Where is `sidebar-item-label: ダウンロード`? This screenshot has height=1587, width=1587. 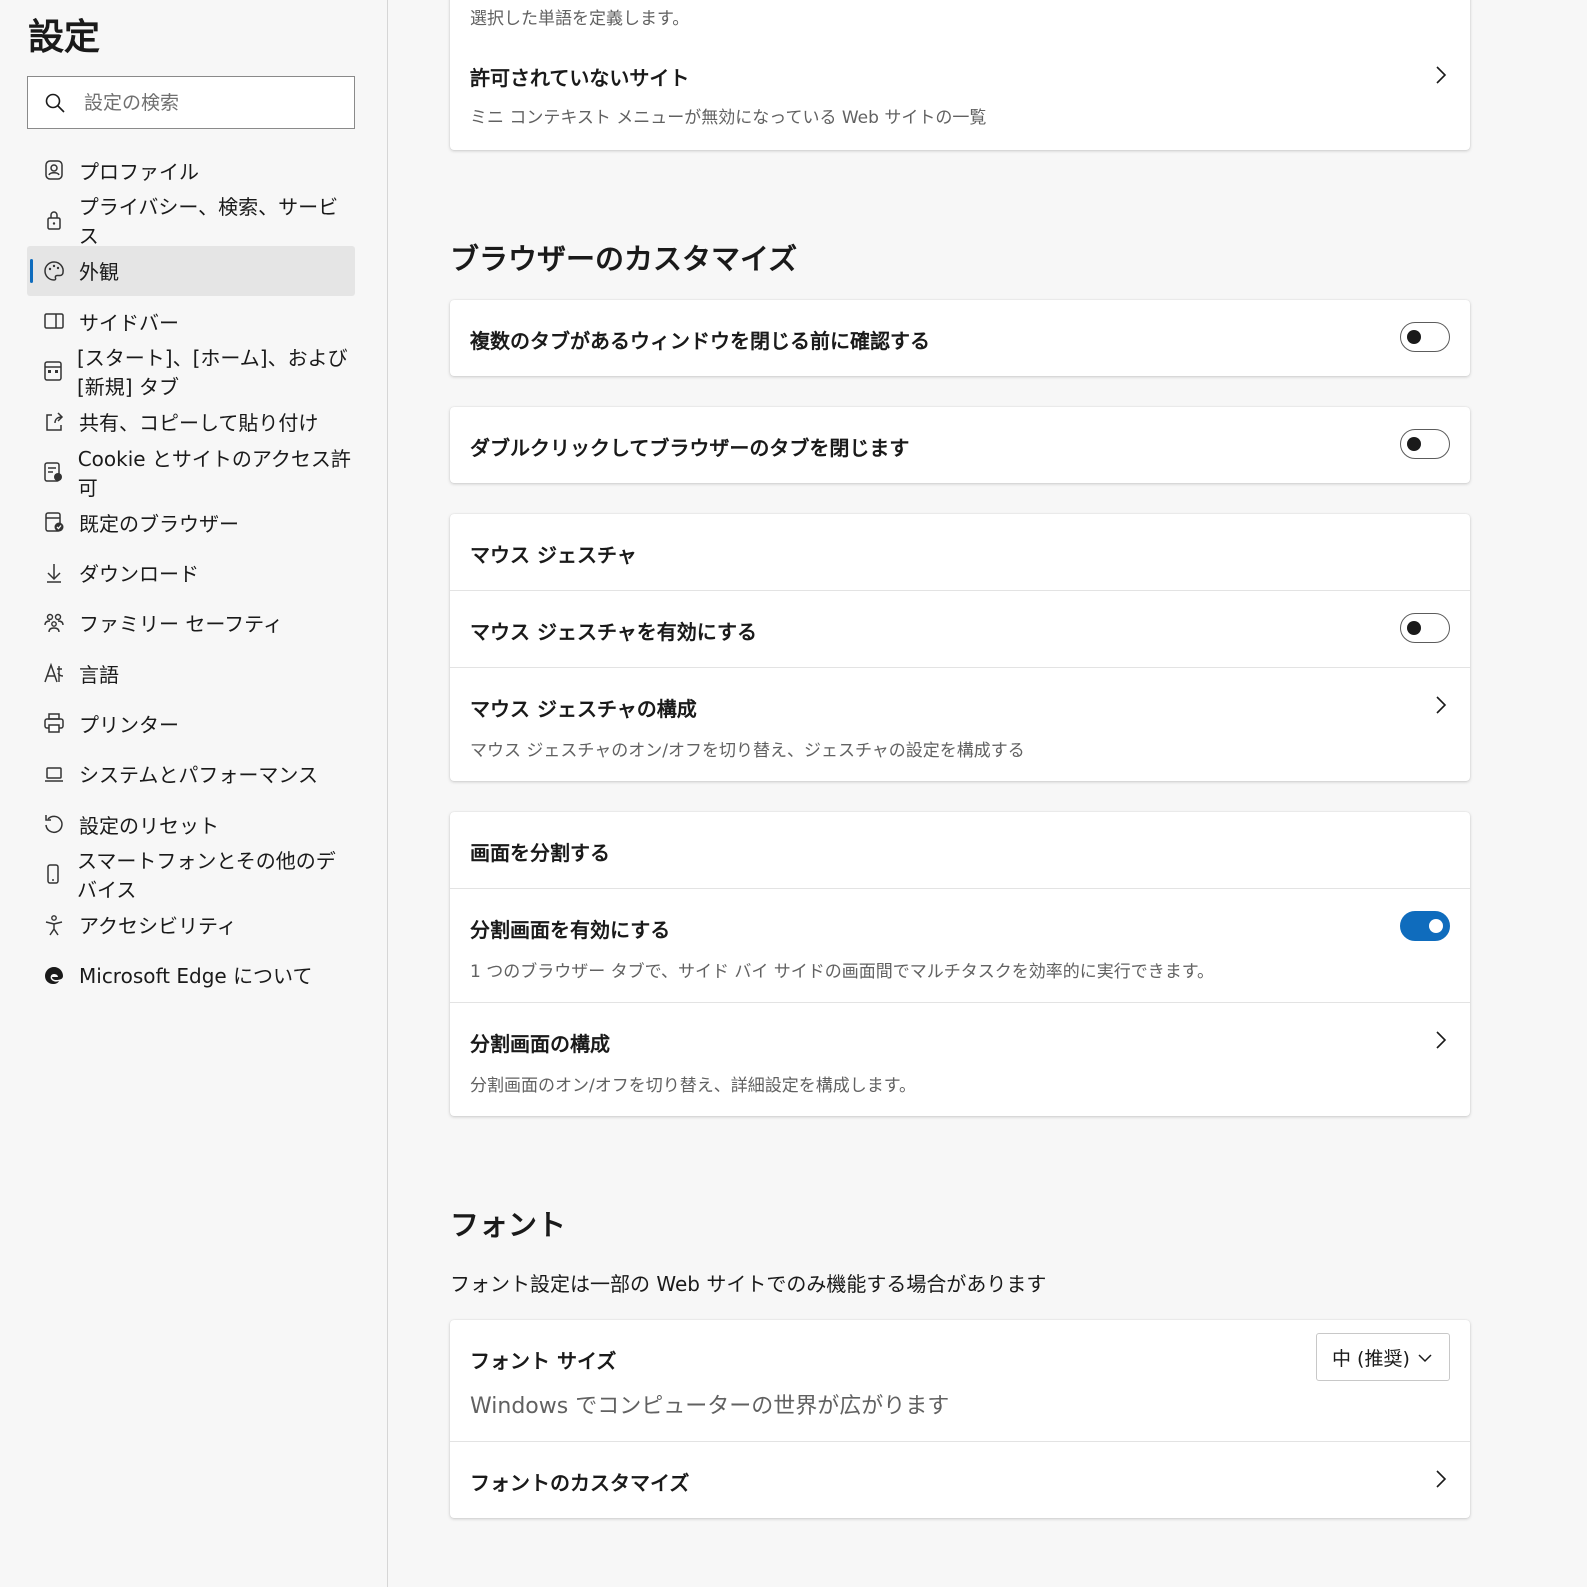 sidebar-item-label: ダウンロード is located at coordinates (139, 574).